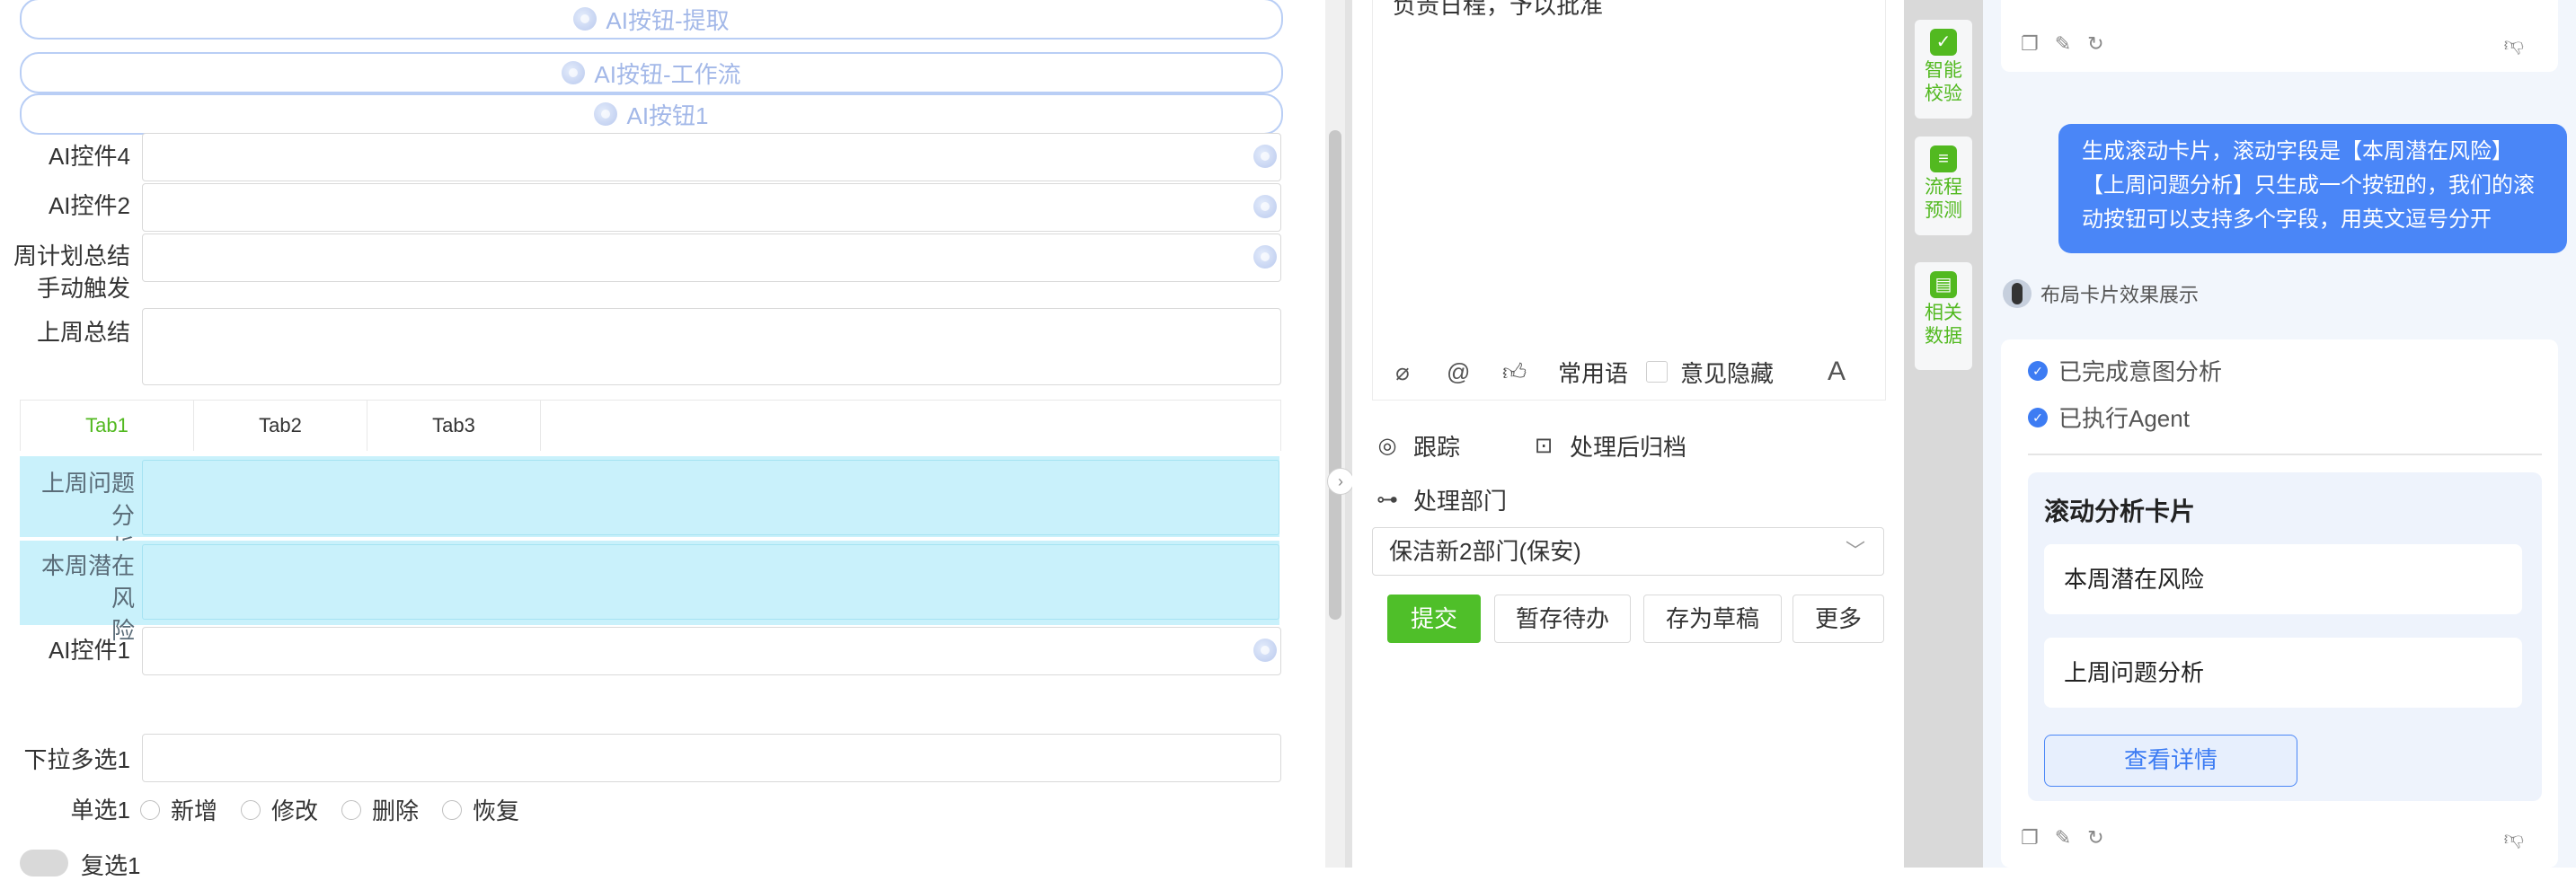 This screenshot has height=881, width=2576. What do you see at coordinates (1348, 434) in the screenshot?
I see `panel-divider` at bounding box center [1348, 434].